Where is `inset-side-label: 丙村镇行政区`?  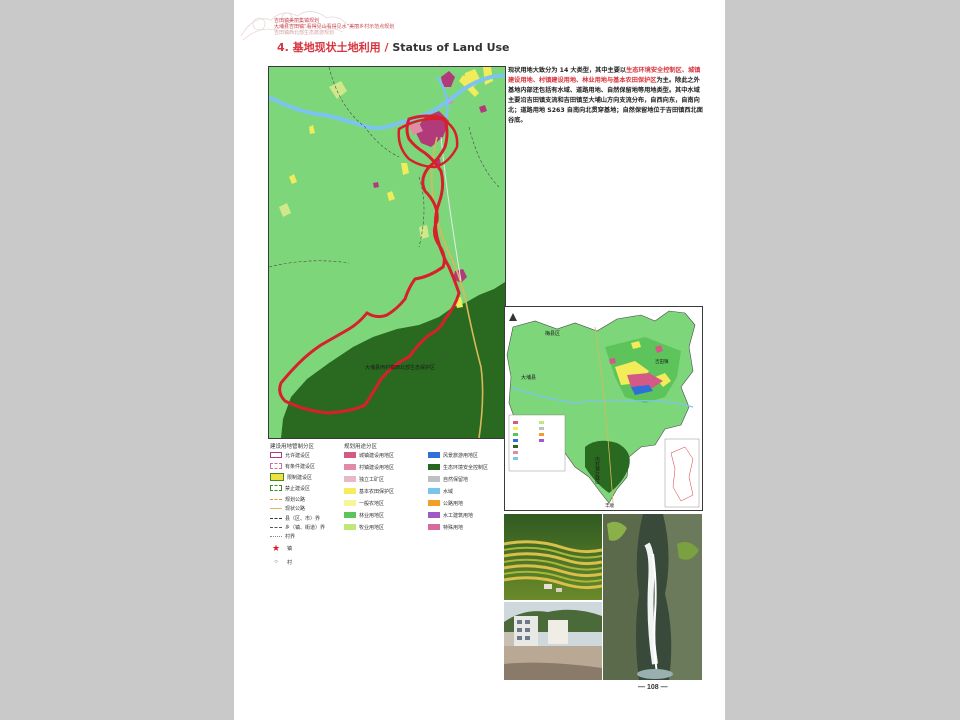
inset-side-label: 丙村镇行政区 is located at coordinates (597, 471).